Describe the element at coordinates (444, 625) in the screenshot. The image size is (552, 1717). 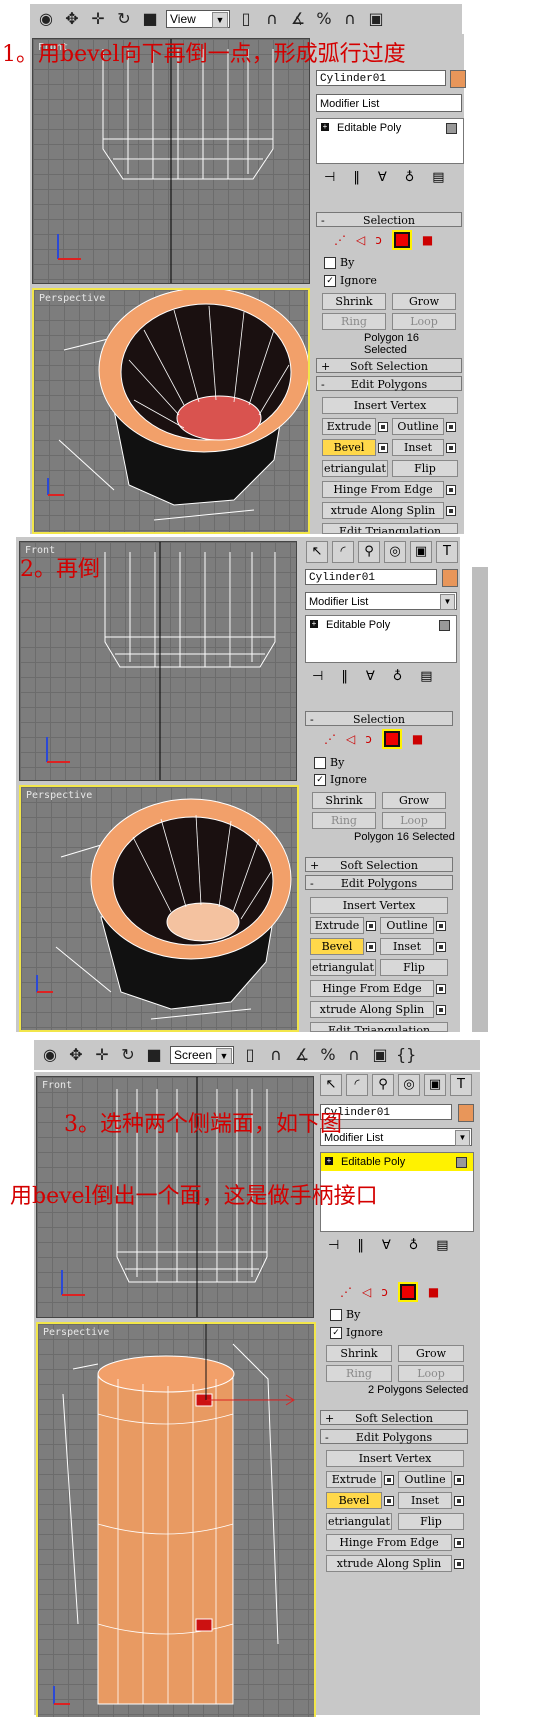
I see `modifier-toggle-icon` at that location.